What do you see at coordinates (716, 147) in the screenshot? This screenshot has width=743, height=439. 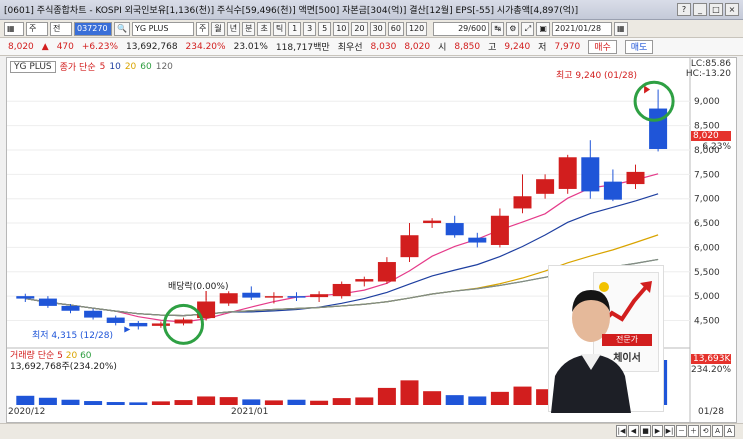 I see `current-pct-tag: 6.23%` at bounding box center [716, 147].